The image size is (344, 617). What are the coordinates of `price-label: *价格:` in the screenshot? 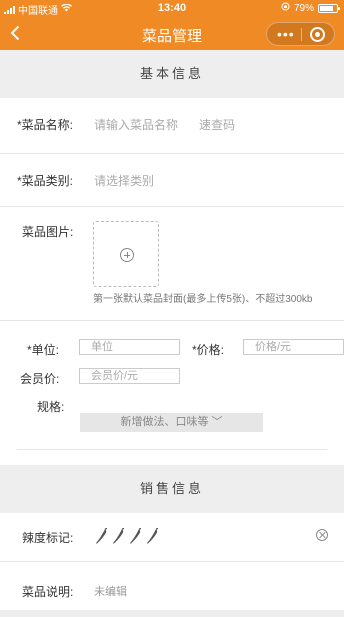 It's located at (208, 350).